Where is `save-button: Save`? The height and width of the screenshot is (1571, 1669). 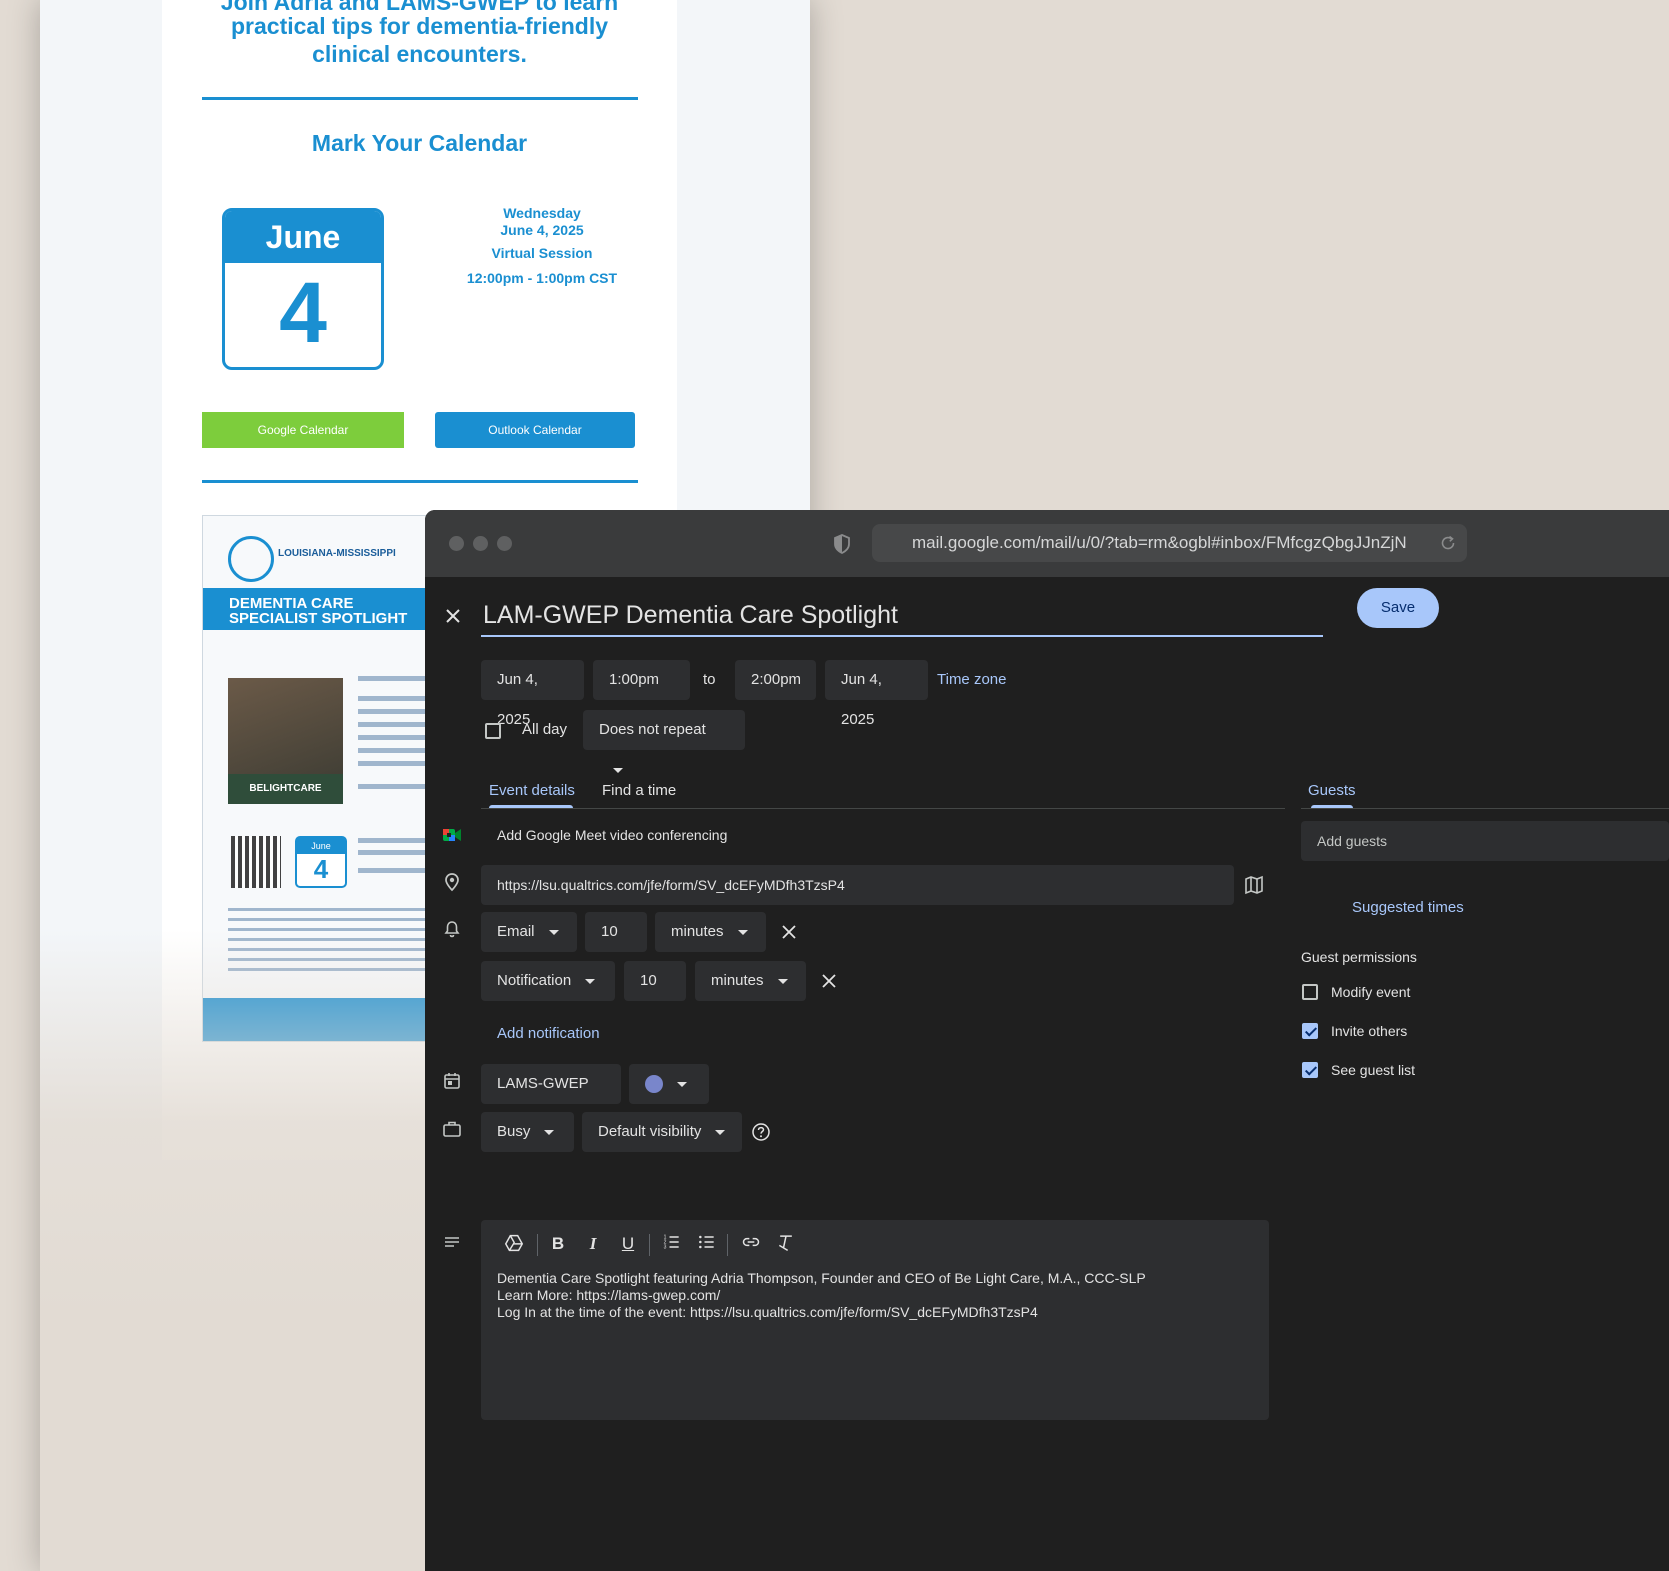
save-button: Save is located at coordinates (1398, 608).